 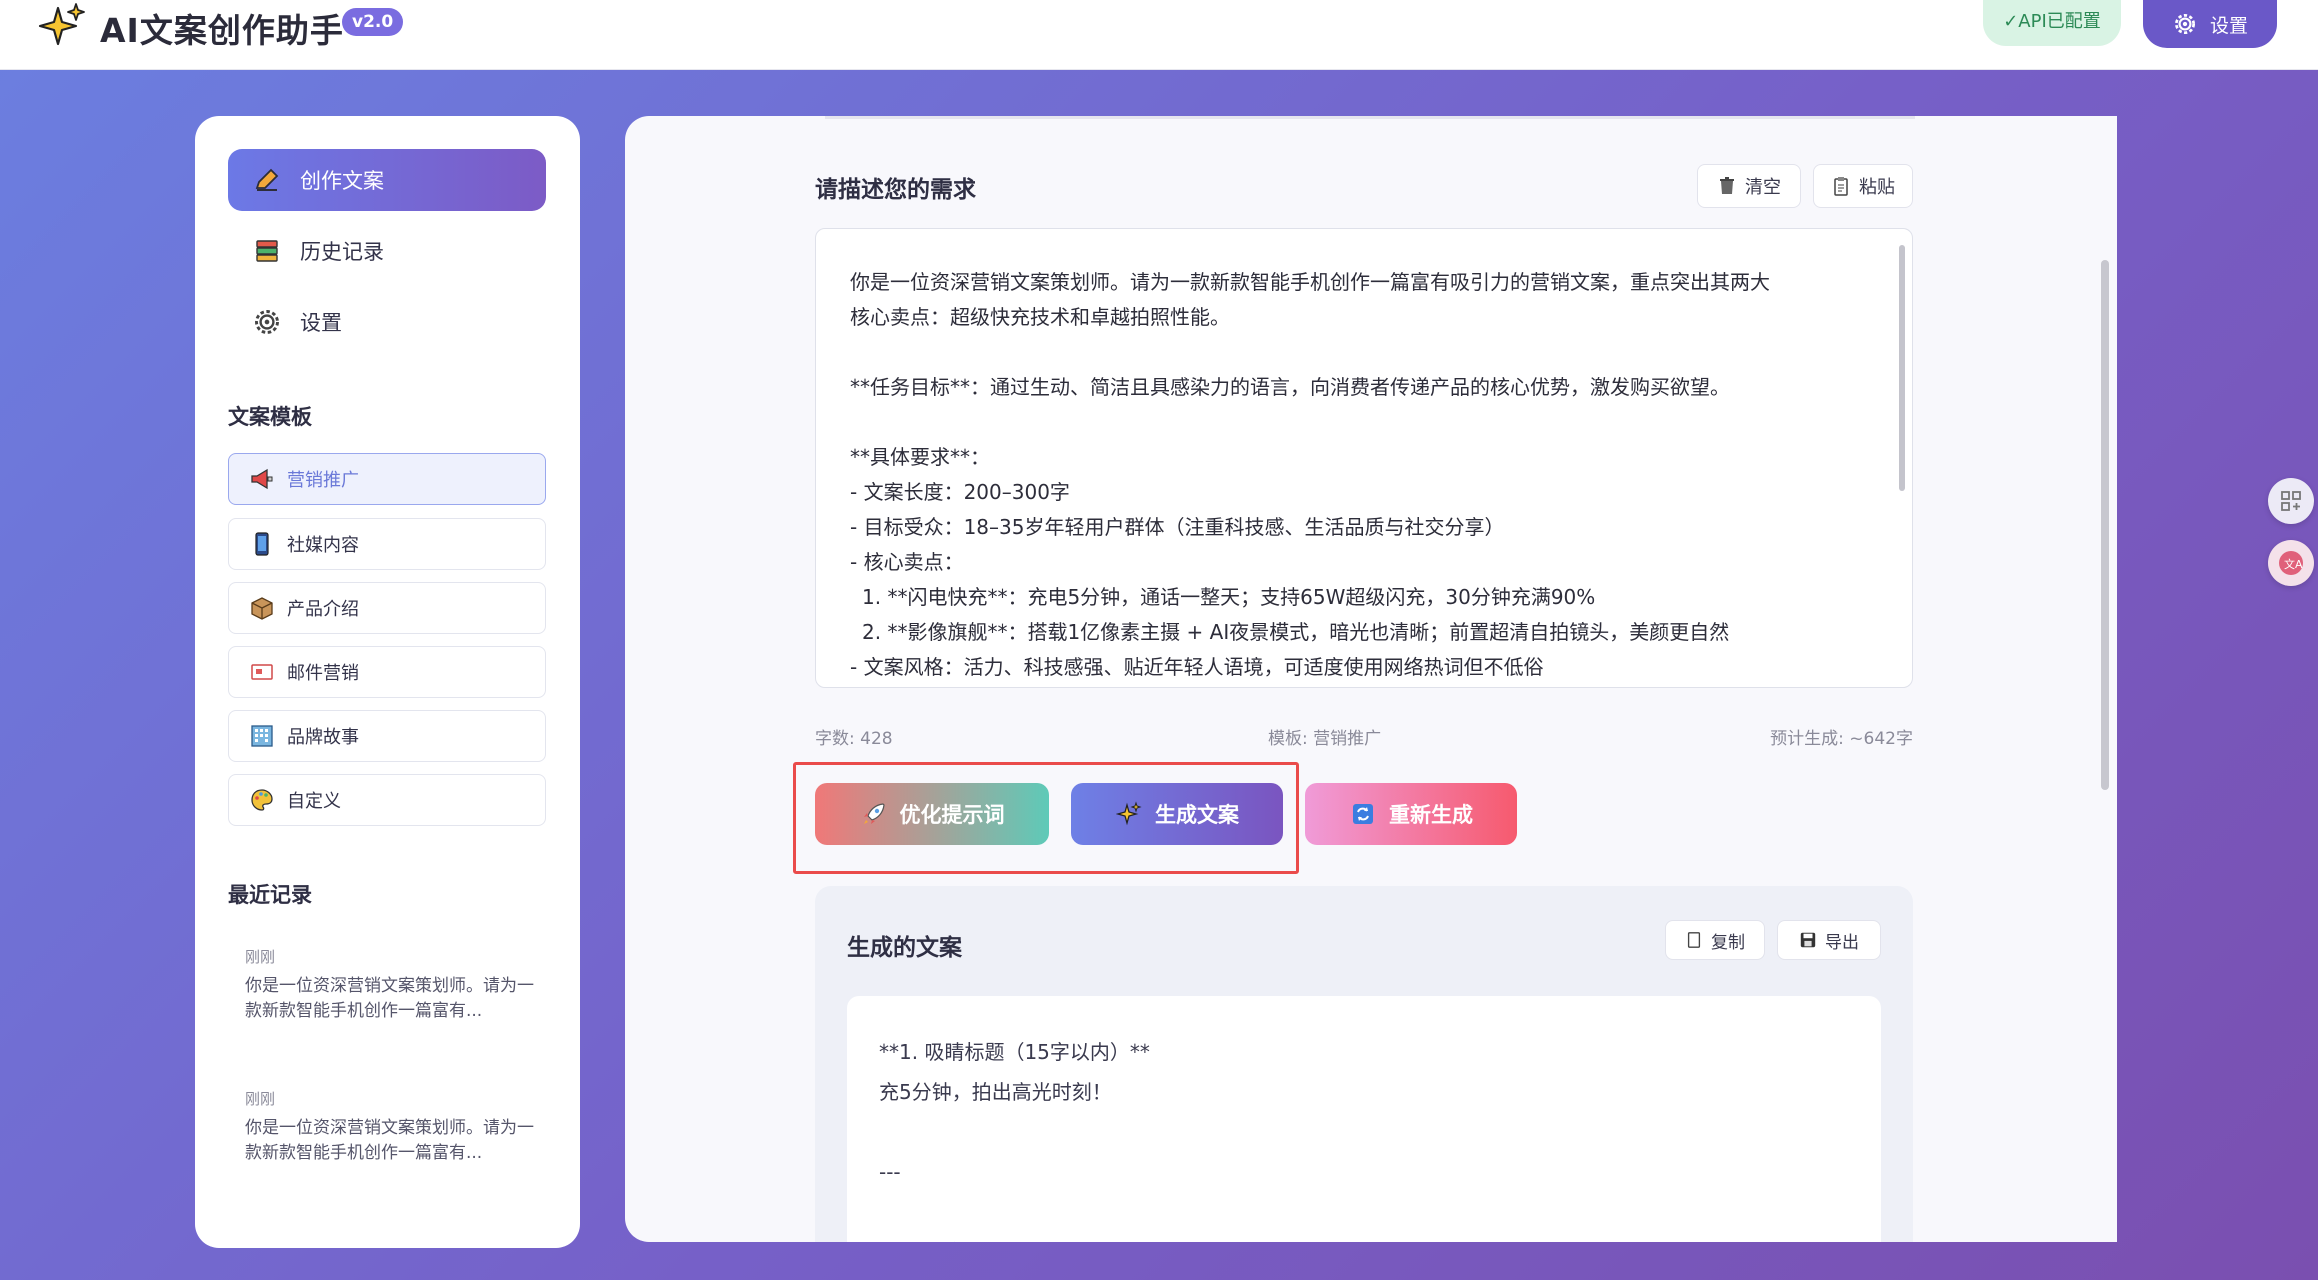 I want to click on version-badge: v2.0, so click(x=373, y=22).